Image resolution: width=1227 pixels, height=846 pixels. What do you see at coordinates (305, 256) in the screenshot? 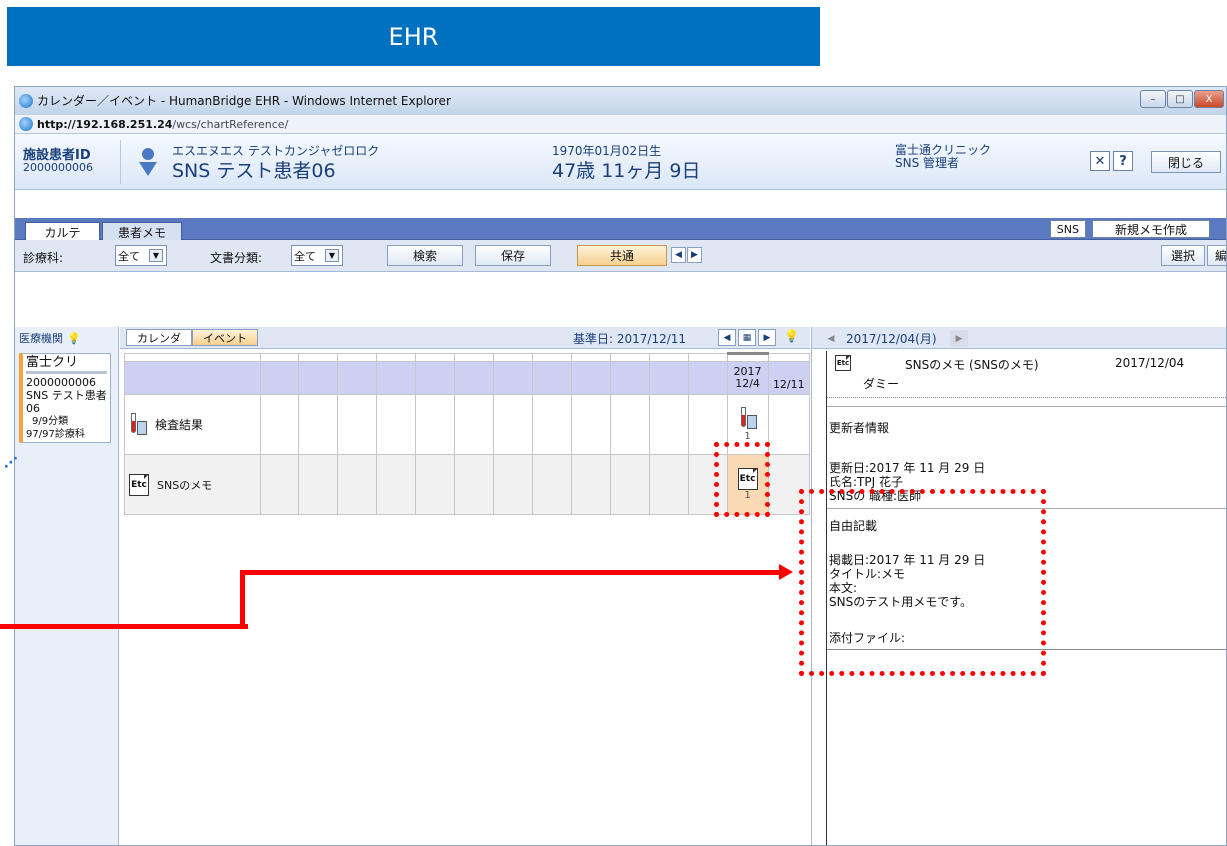
I see `doc-class-select-value: 全て` at bounding box center [305, 256].